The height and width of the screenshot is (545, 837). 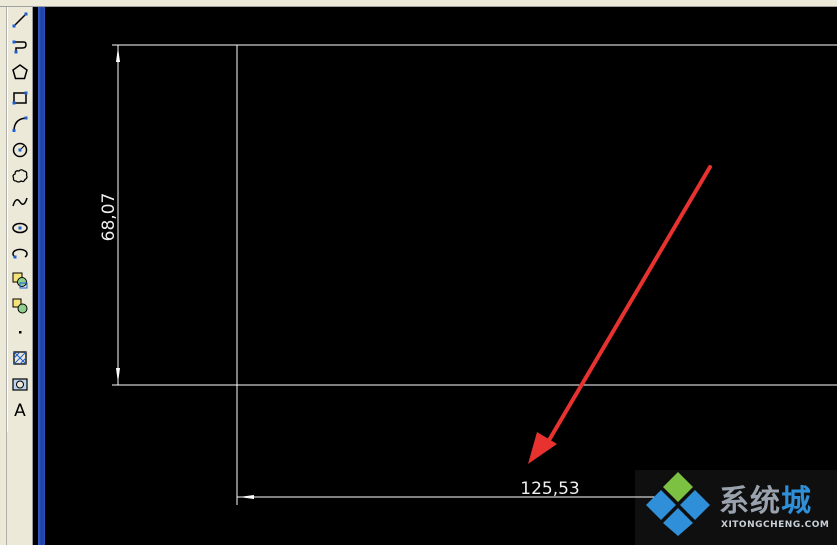 I want to click on ellipse-arc-tool-button, so click(x=20, y=254).